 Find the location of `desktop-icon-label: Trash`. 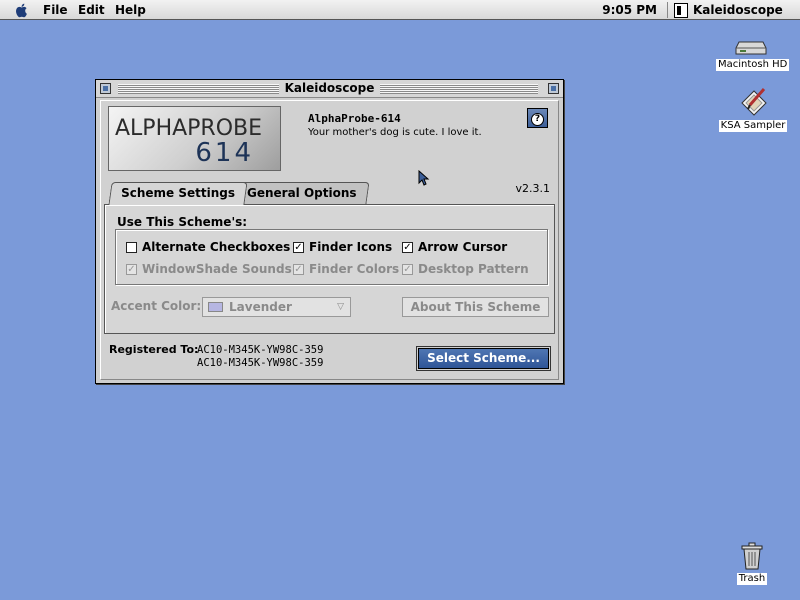

desktop-icon-label: Trash is located at coordinates (752, 579).